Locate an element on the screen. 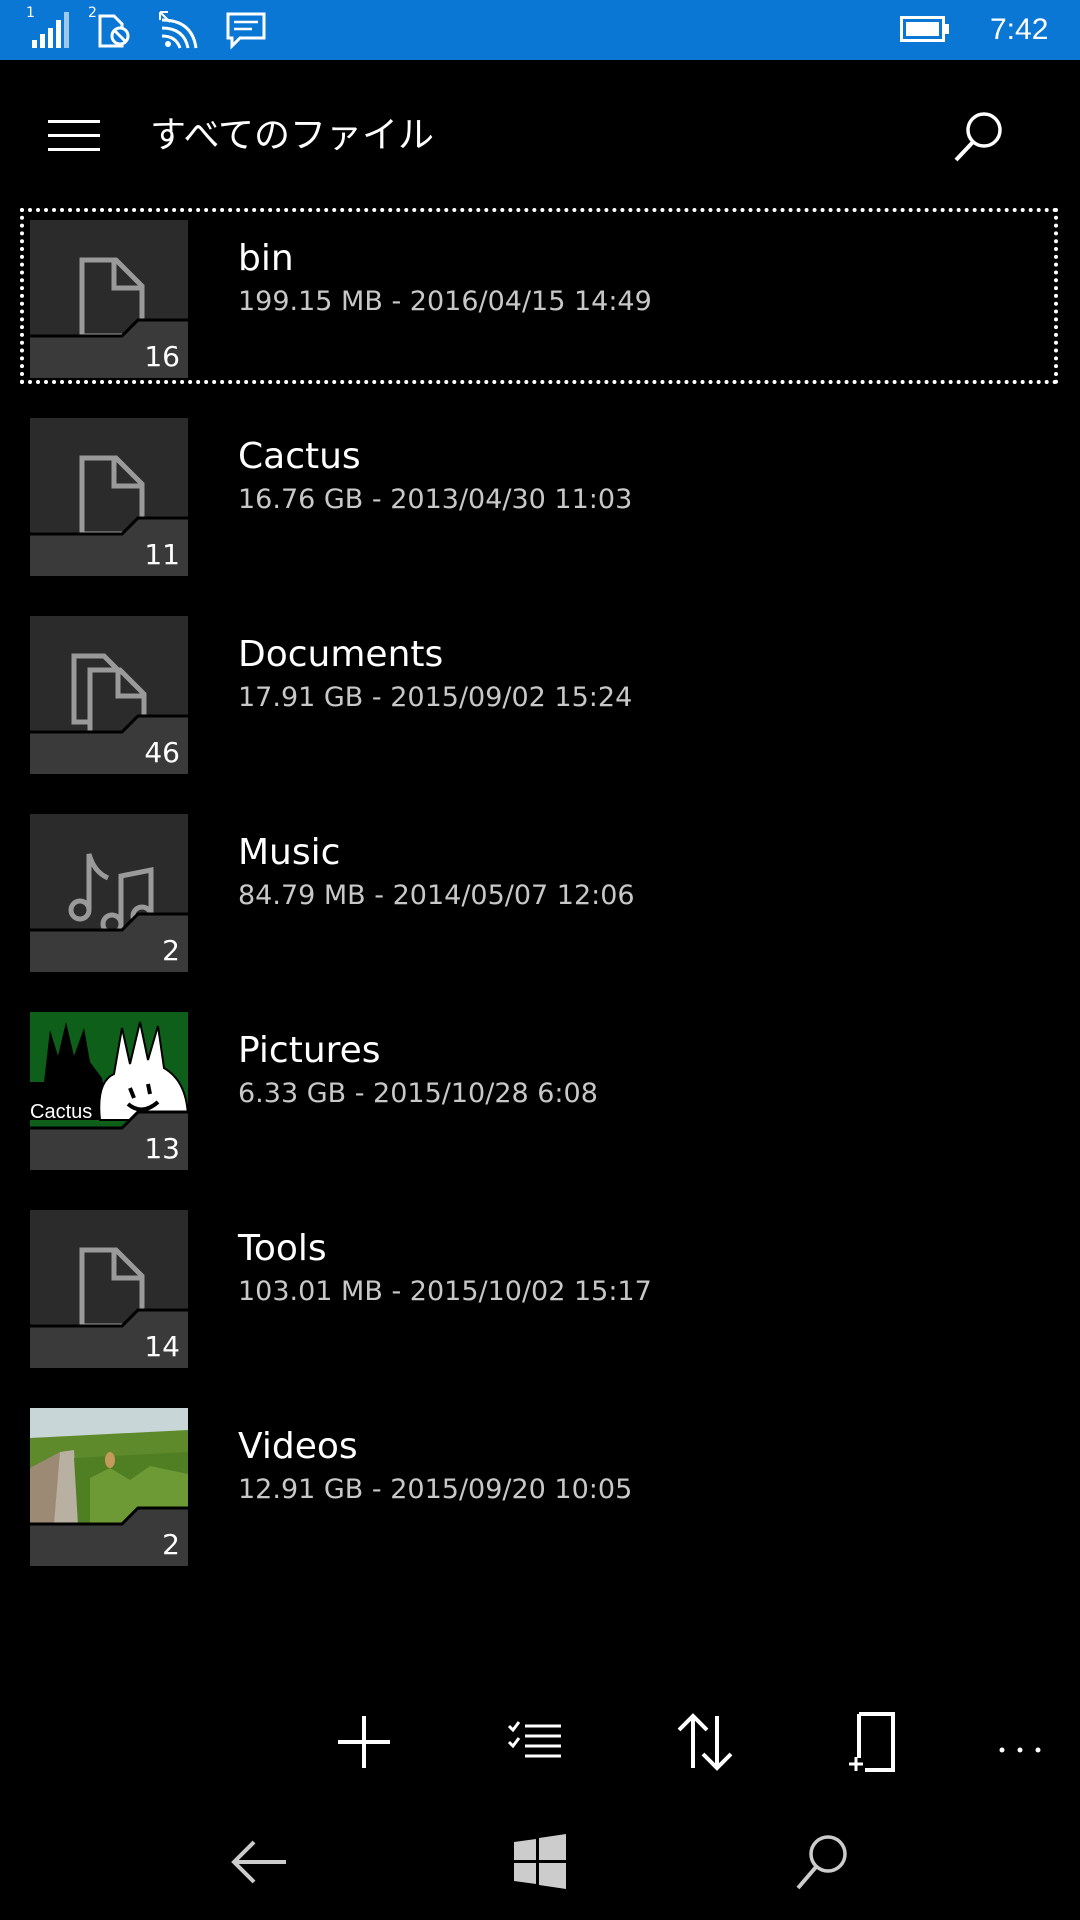 The width and height of the screenshot is (1080, 1920). sort-icon is located at coordinates (705, 1742).